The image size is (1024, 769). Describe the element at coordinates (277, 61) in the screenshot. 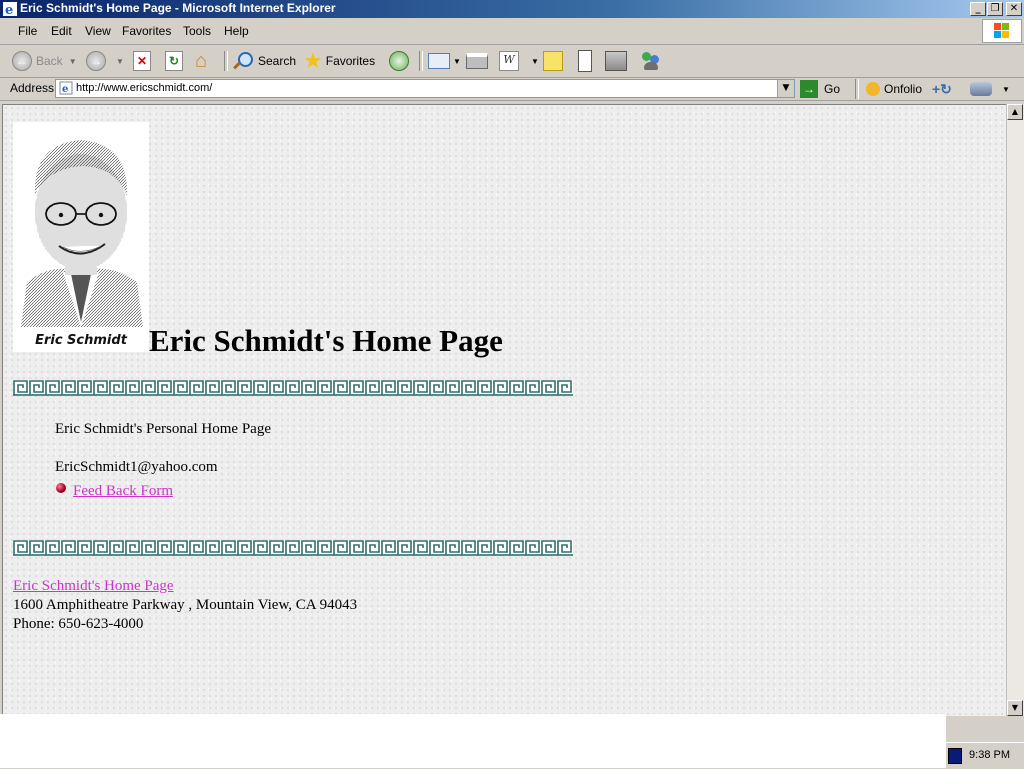

I see `search-label: Search` at that location.